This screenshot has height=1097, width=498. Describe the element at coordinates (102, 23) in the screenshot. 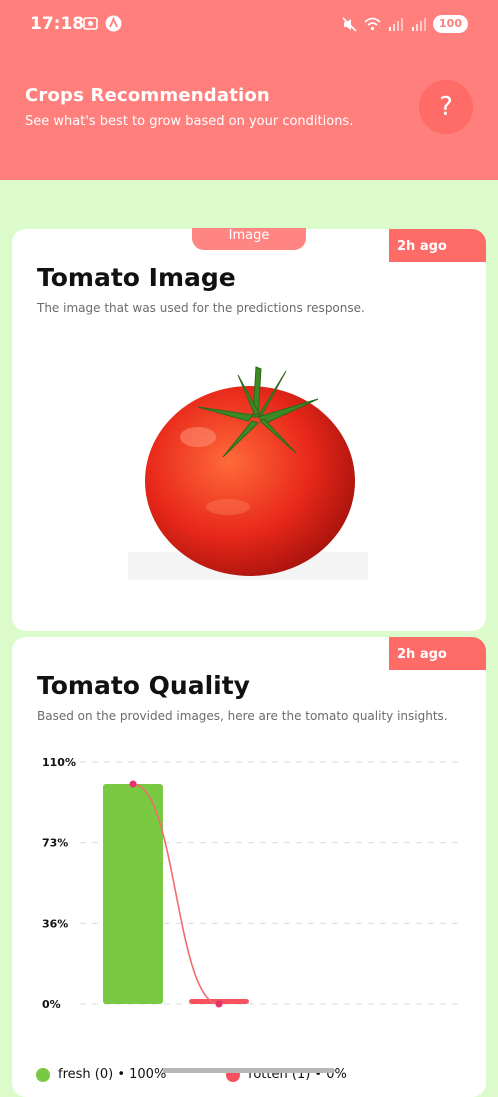

I see `status-icons-left` at that location.